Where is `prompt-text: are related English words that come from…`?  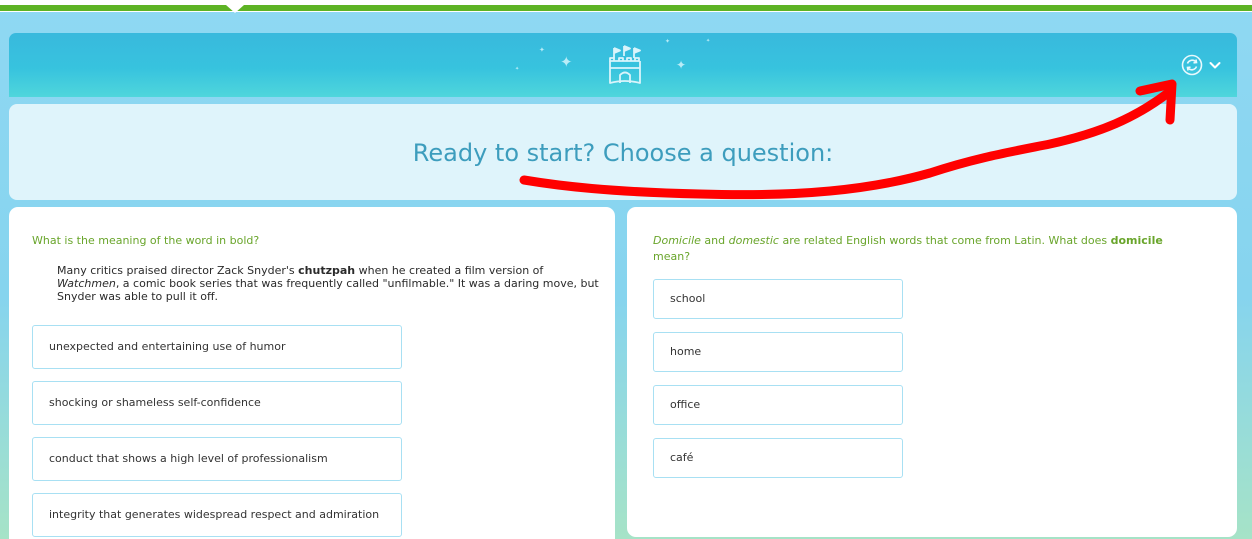
prompt-text: are related English words that come from… is located at coordinates (944, 240).